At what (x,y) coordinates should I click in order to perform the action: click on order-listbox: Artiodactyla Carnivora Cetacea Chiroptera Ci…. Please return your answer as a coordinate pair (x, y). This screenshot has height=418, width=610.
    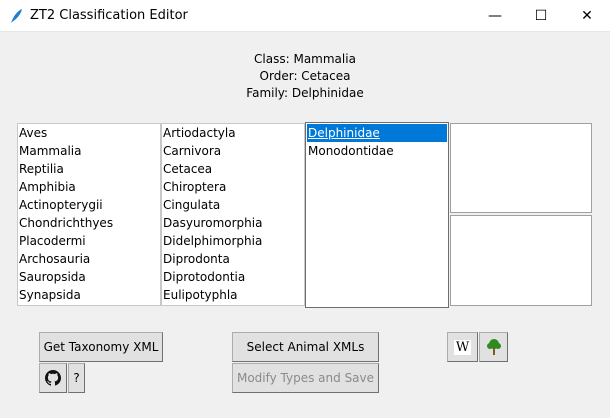
    Looking at the image, I should click on (233, 214).